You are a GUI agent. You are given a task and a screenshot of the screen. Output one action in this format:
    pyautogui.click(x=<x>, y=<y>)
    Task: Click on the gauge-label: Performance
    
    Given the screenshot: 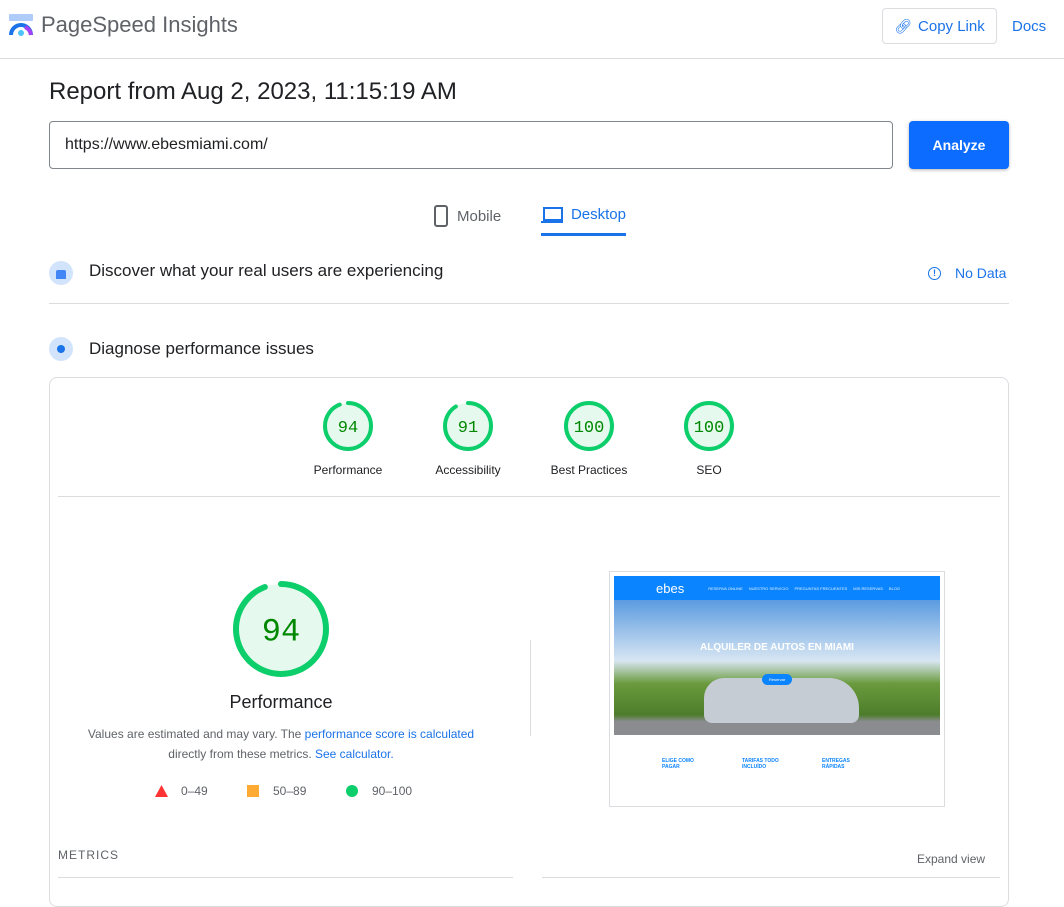 What is the action you would take?
    pyautogui.click(x=348, y=470)
    